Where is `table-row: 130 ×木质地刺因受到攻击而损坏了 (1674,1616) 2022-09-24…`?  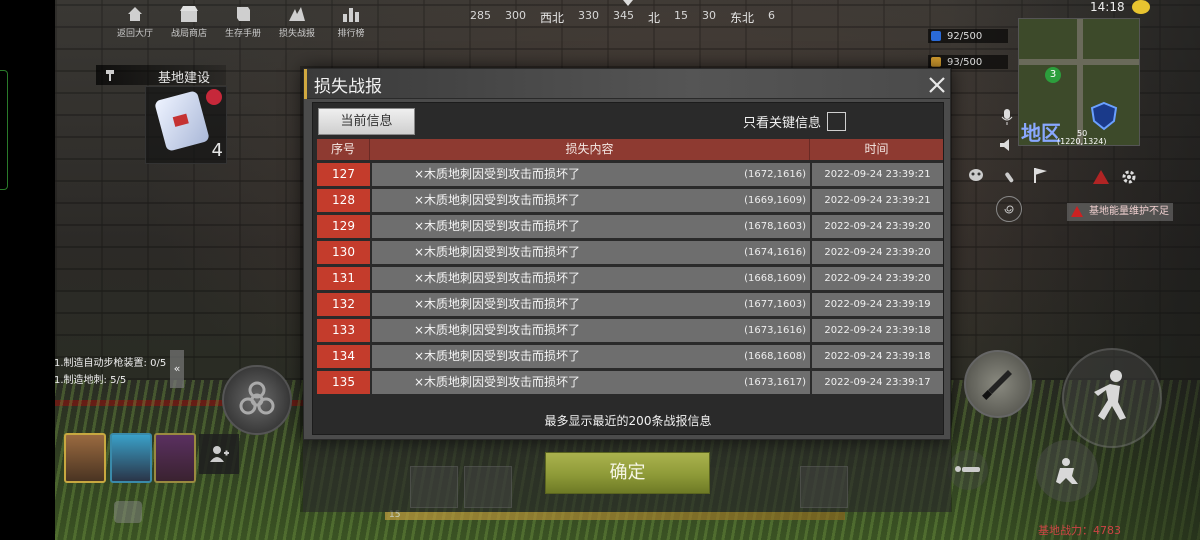 table-row: 130 ×木质地刺因受到攻击而损坏了 (1674,1616) 2022-09-24… is located at coordinates (630, 252).